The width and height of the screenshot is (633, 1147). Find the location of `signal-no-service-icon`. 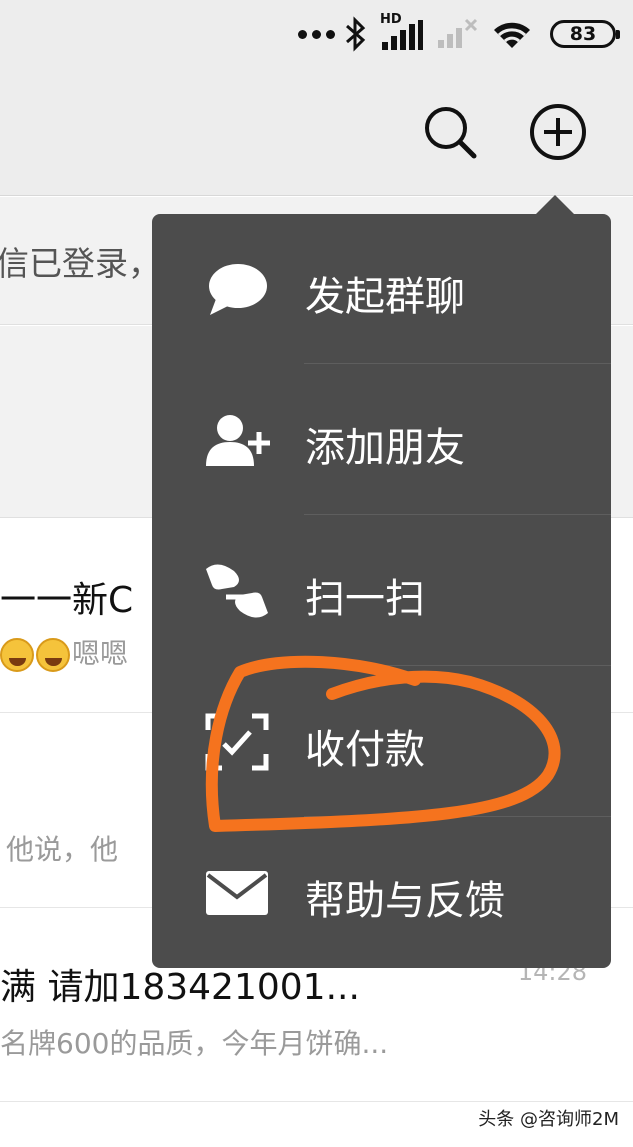

signal-no-service-icon is located at coordinates (458, 33).